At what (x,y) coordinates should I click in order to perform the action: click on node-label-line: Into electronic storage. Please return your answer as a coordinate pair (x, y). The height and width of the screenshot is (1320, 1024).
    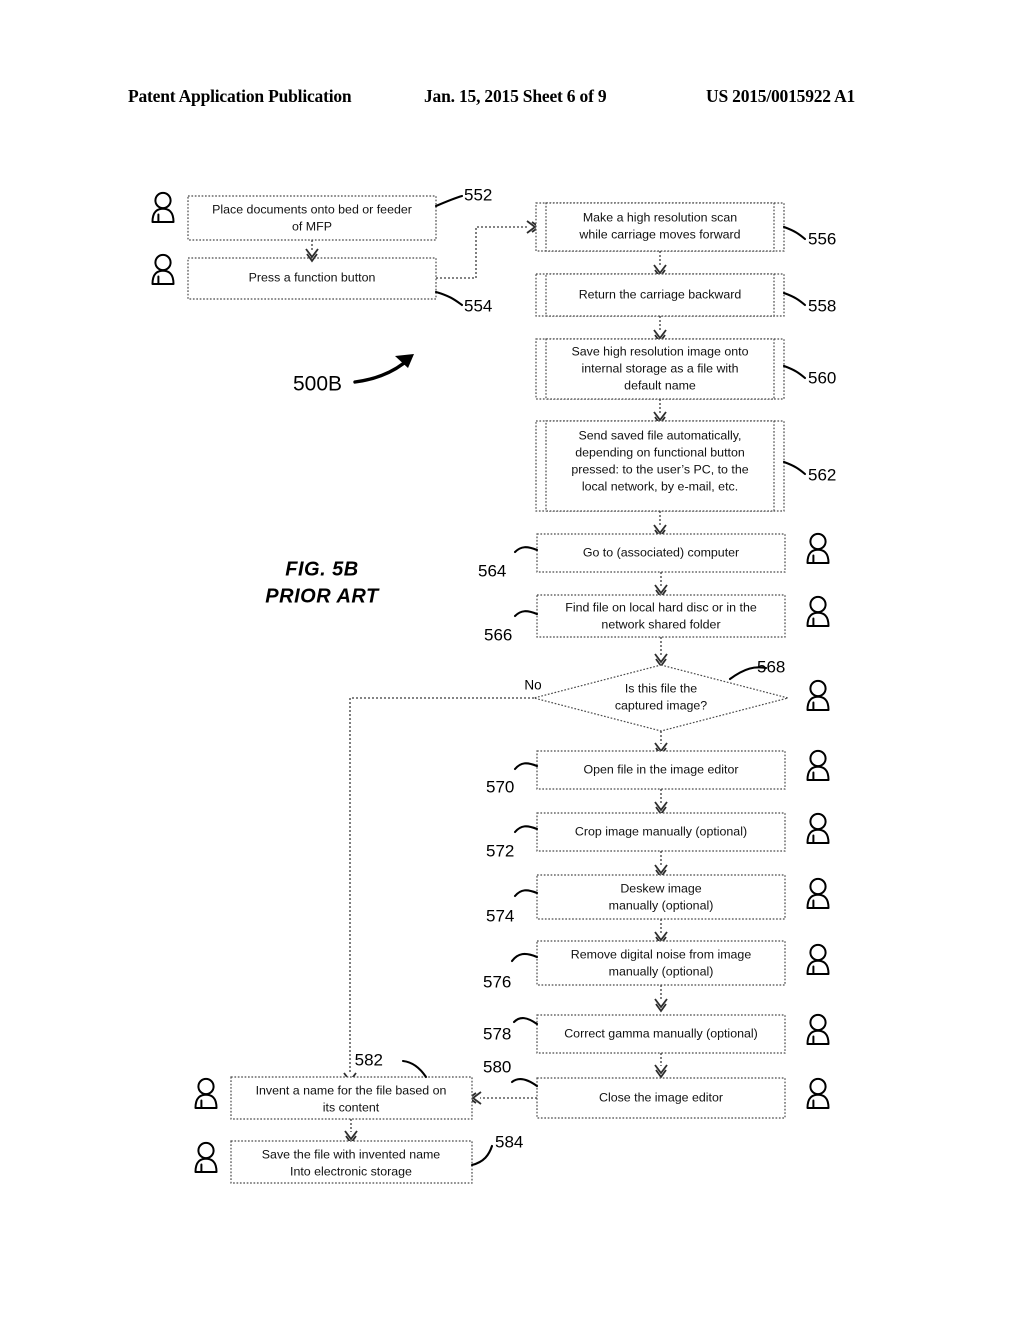
    Looking at the image, I should click on (351, 1171).